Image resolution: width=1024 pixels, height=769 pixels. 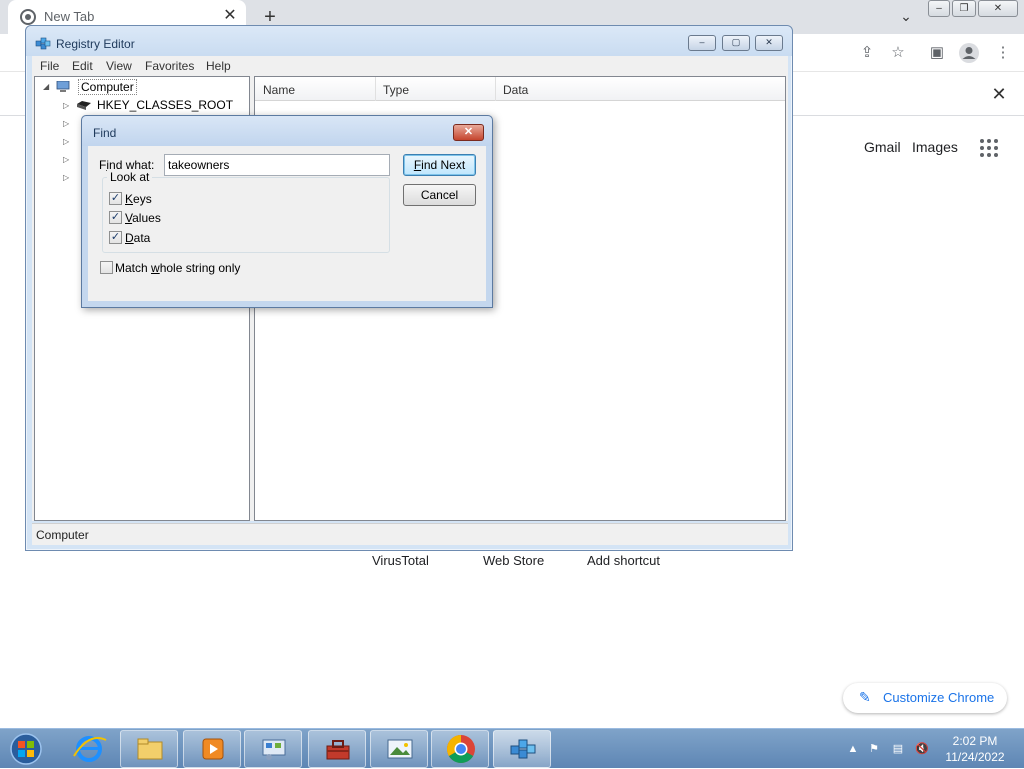 I want to click on bookmark-star-icon: ☆, so click(x=898, y=53).